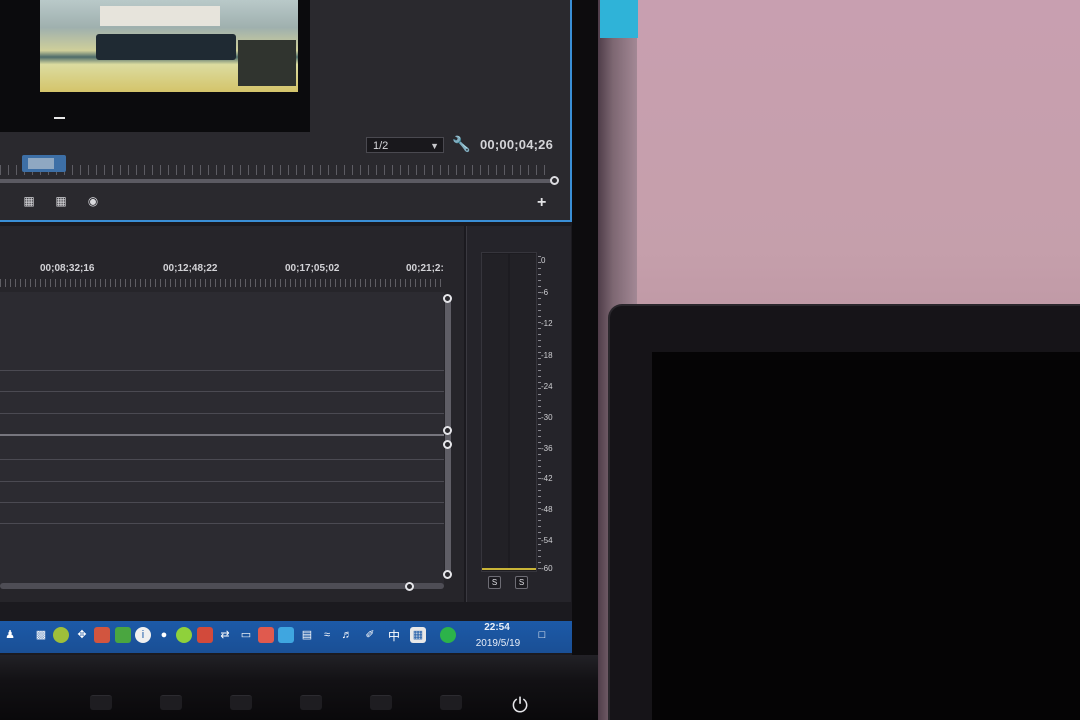  Describe the element at coordinates (547, 417) in the screenshot. I see `db-label: -30` at that location.